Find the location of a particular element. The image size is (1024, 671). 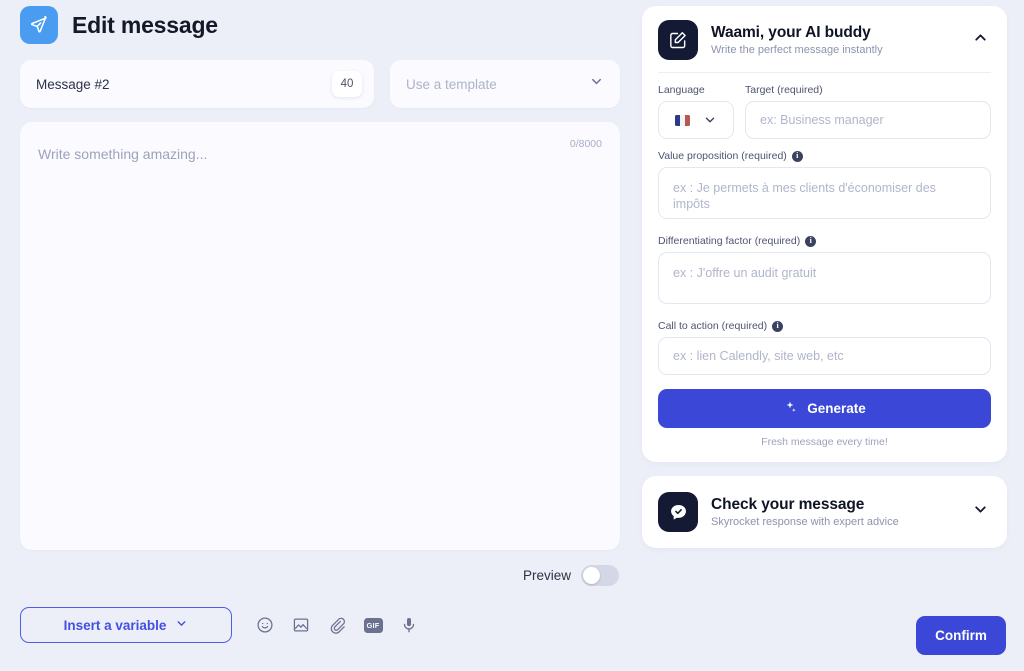

call-to-action-label-text: Call to action (required) is located at coordinates (713, 326).